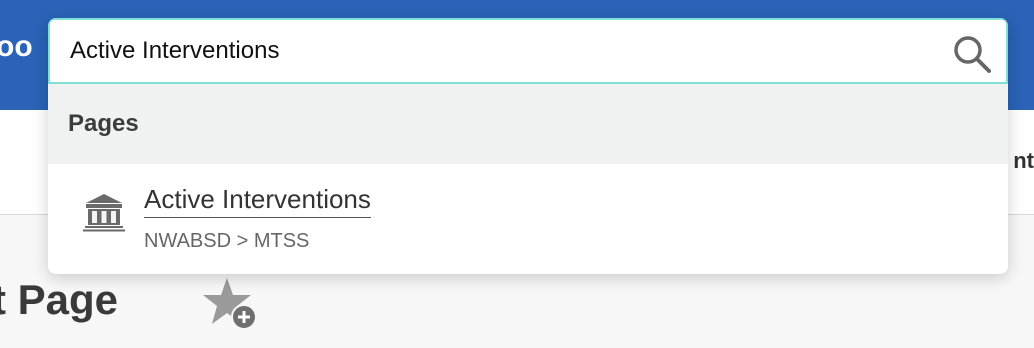 The image size is (1034, 348). What do you see at coordinates (59, 299) in the screenshot?
I see `page-title: t Page` at bounding box center [59, 299].